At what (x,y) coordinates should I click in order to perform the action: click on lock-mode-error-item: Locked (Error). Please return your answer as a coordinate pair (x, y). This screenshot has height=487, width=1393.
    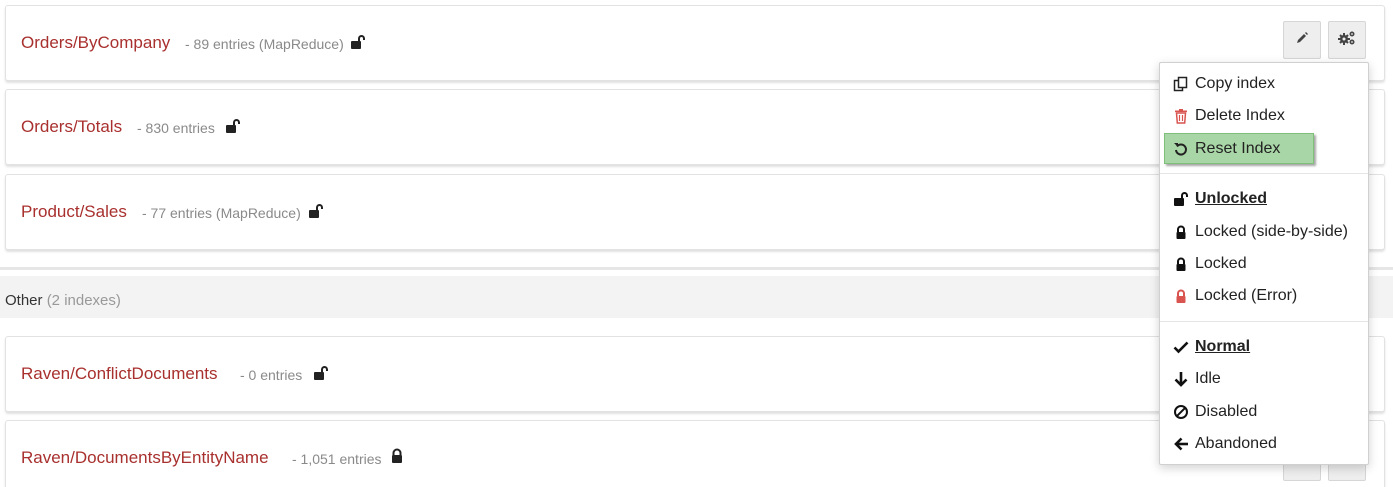
    Looking at the image, I should click on (1264, 296).